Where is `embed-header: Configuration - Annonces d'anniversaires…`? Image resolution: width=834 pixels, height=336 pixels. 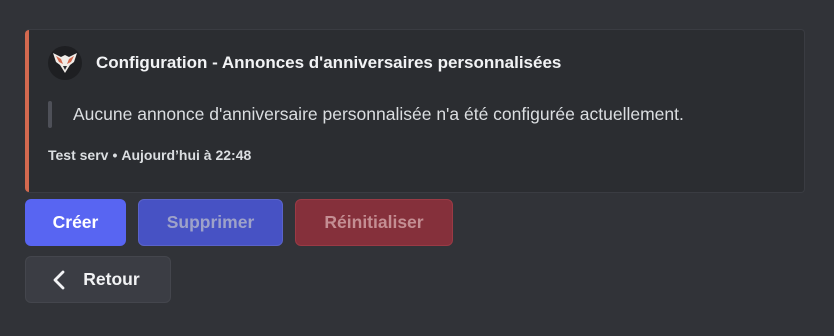 embed-header: Configuration - Annonces d'anniversaires… is located at coordinates (304, 63).